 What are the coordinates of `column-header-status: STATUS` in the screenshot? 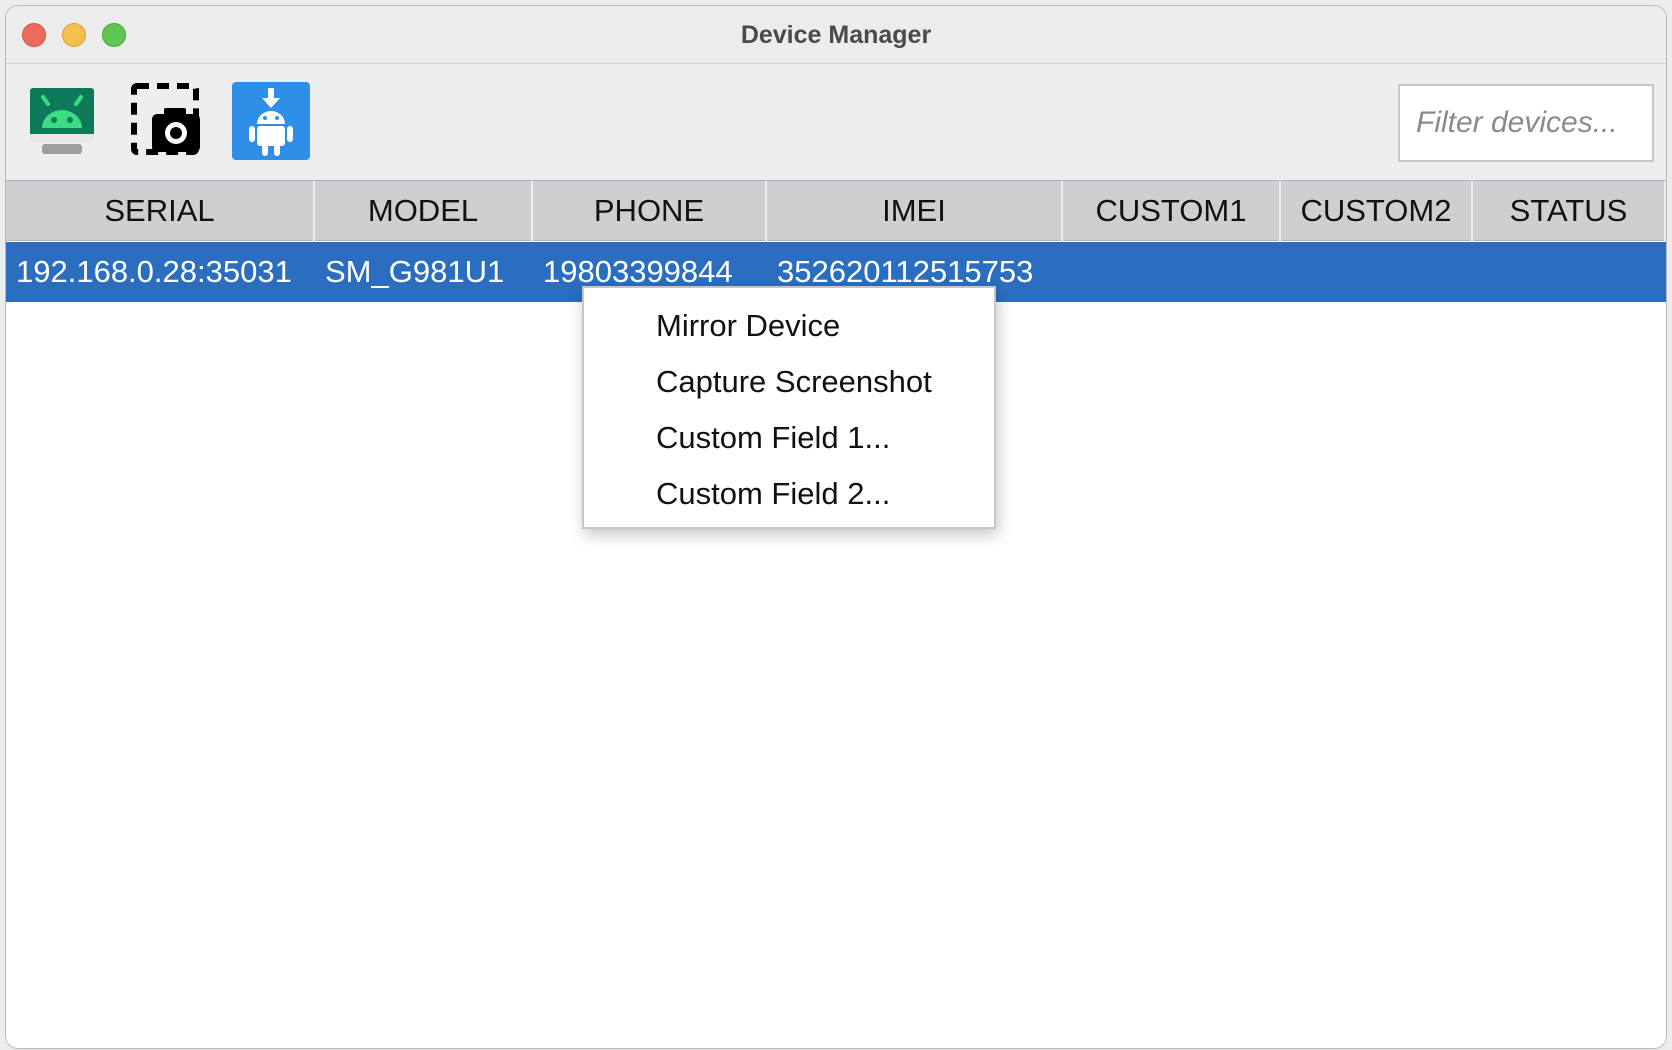 It's located at (1569, 211).